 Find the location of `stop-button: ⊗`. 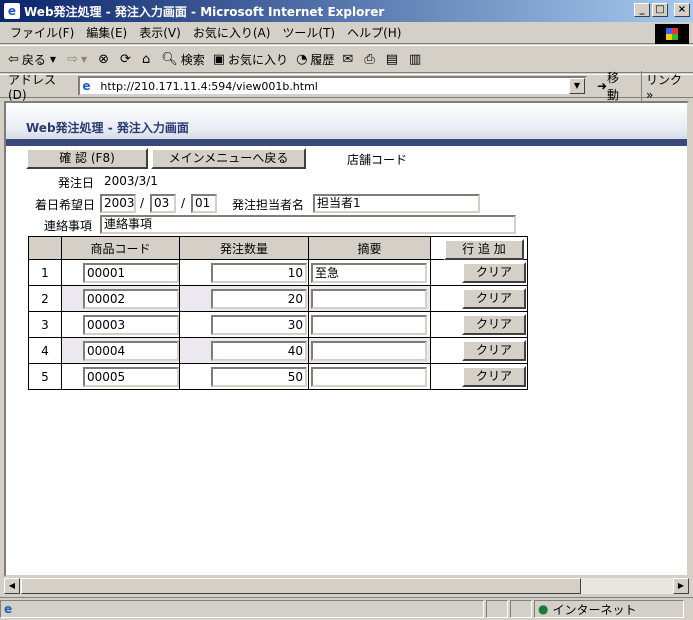

stop-button: ⊗ is located at coordinates (105, 59).